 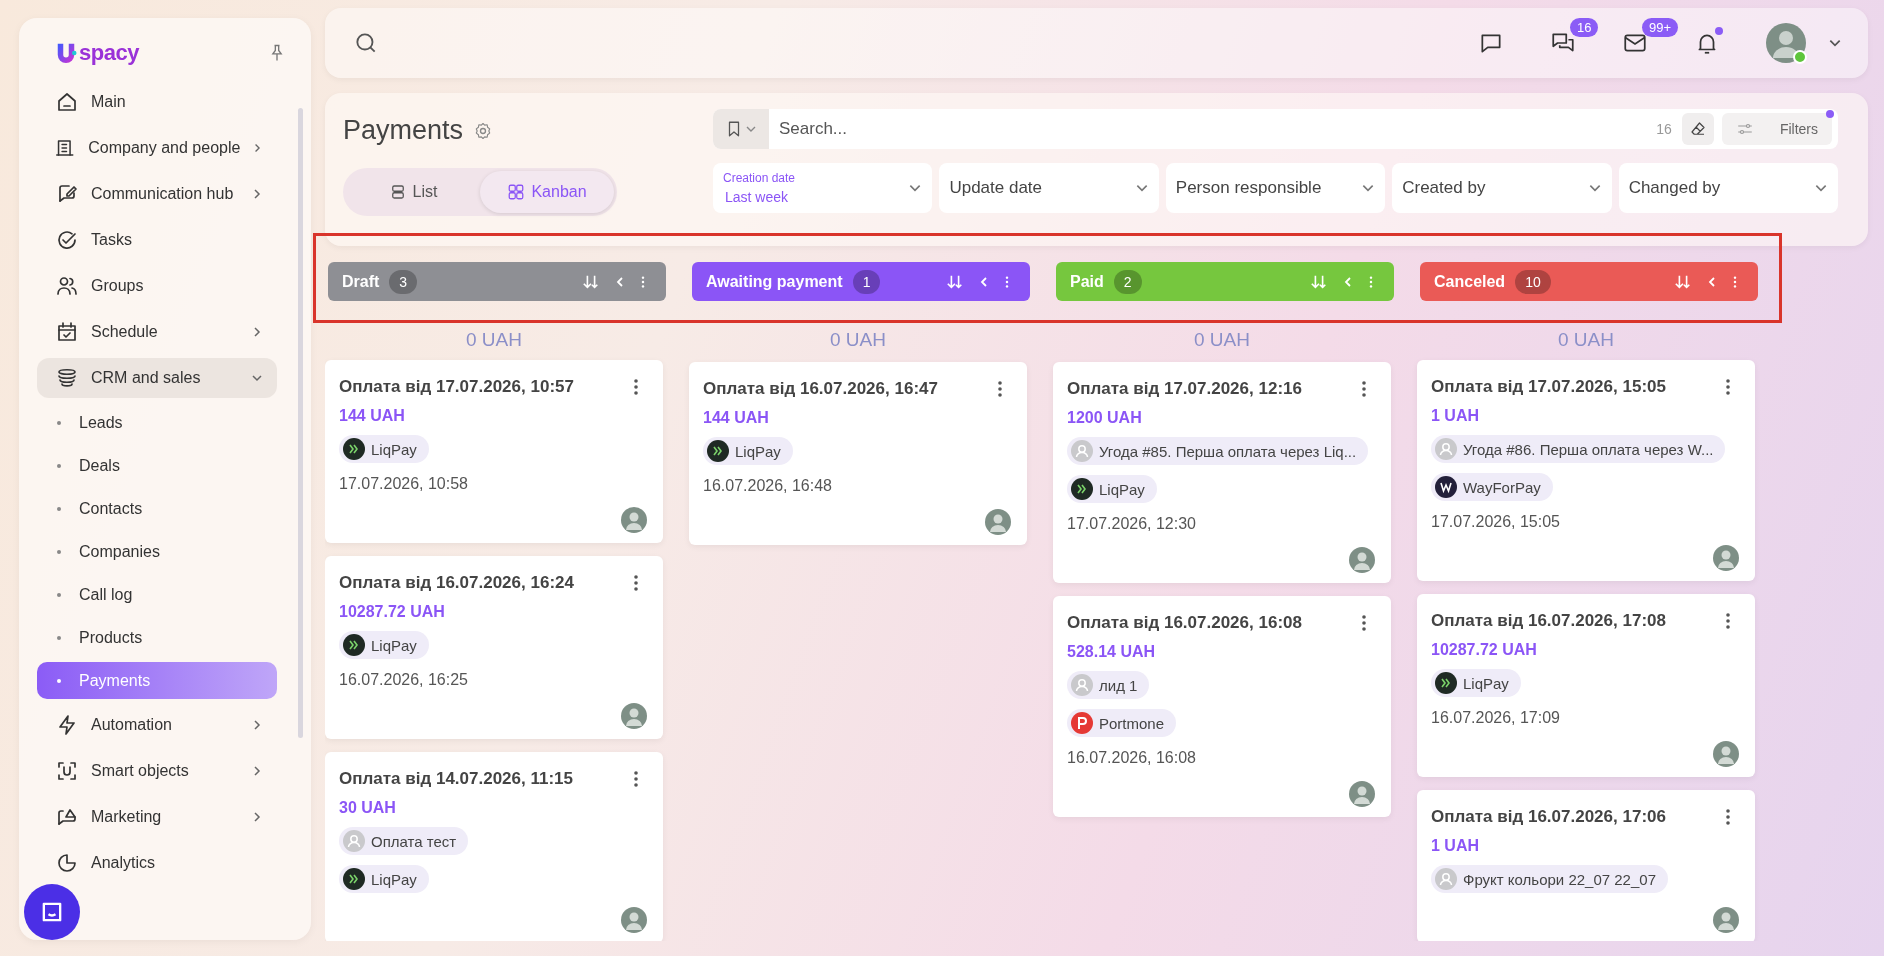 I want to click on grid-icon, so click(x=516, y=192).